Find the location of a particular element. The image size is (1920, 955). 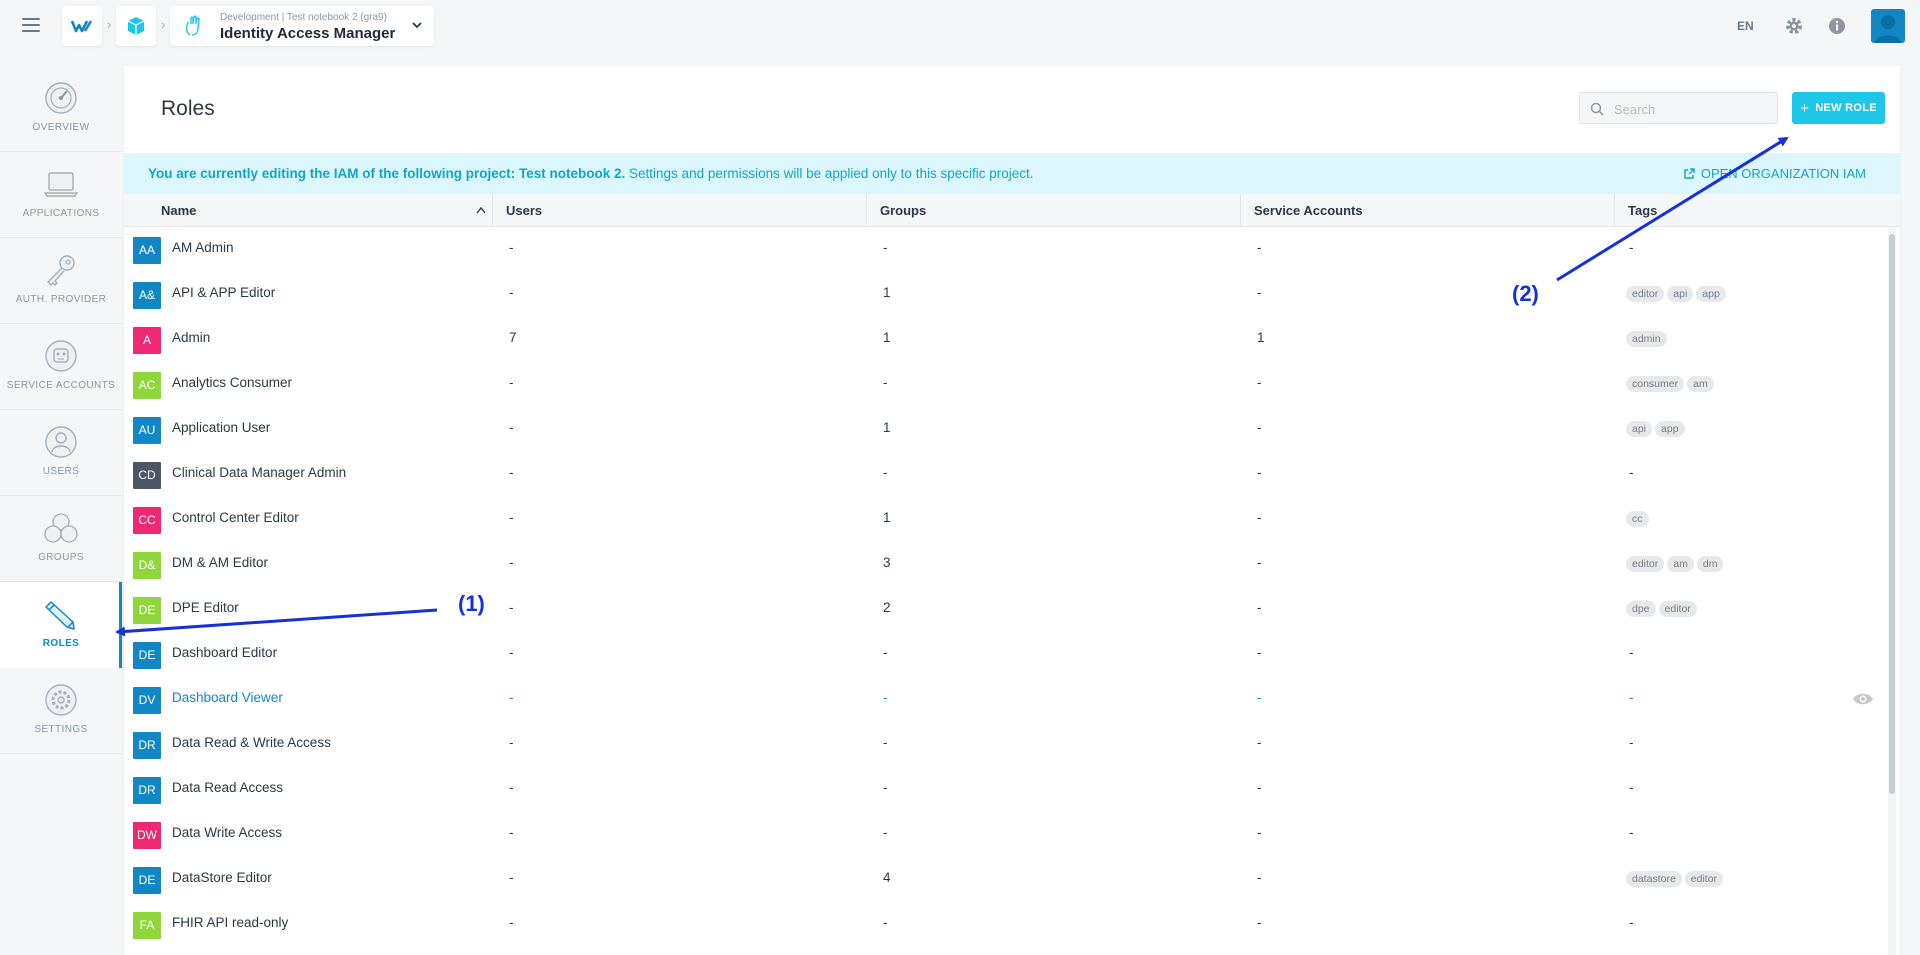

table-row: DW Data Write Access - - - - is located at coordinates (1005, 834).